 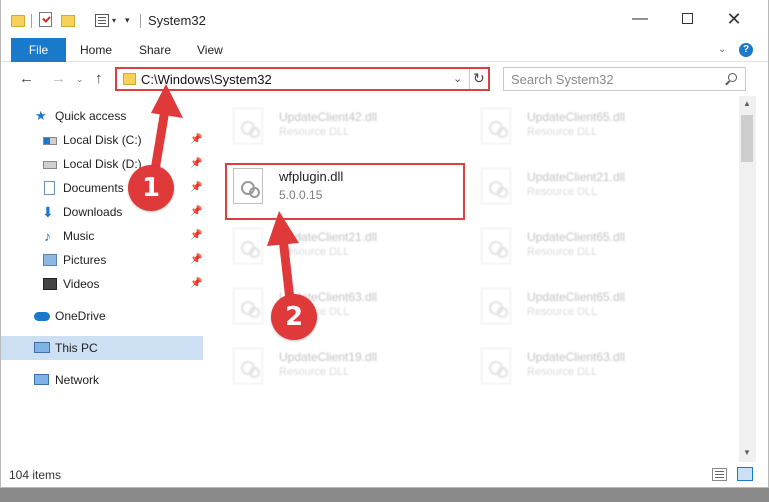 What do you see at coordinates (26, 78) in the screenshot?
I see `back-arrow-icon: ←` at bounding box center [26, 78].